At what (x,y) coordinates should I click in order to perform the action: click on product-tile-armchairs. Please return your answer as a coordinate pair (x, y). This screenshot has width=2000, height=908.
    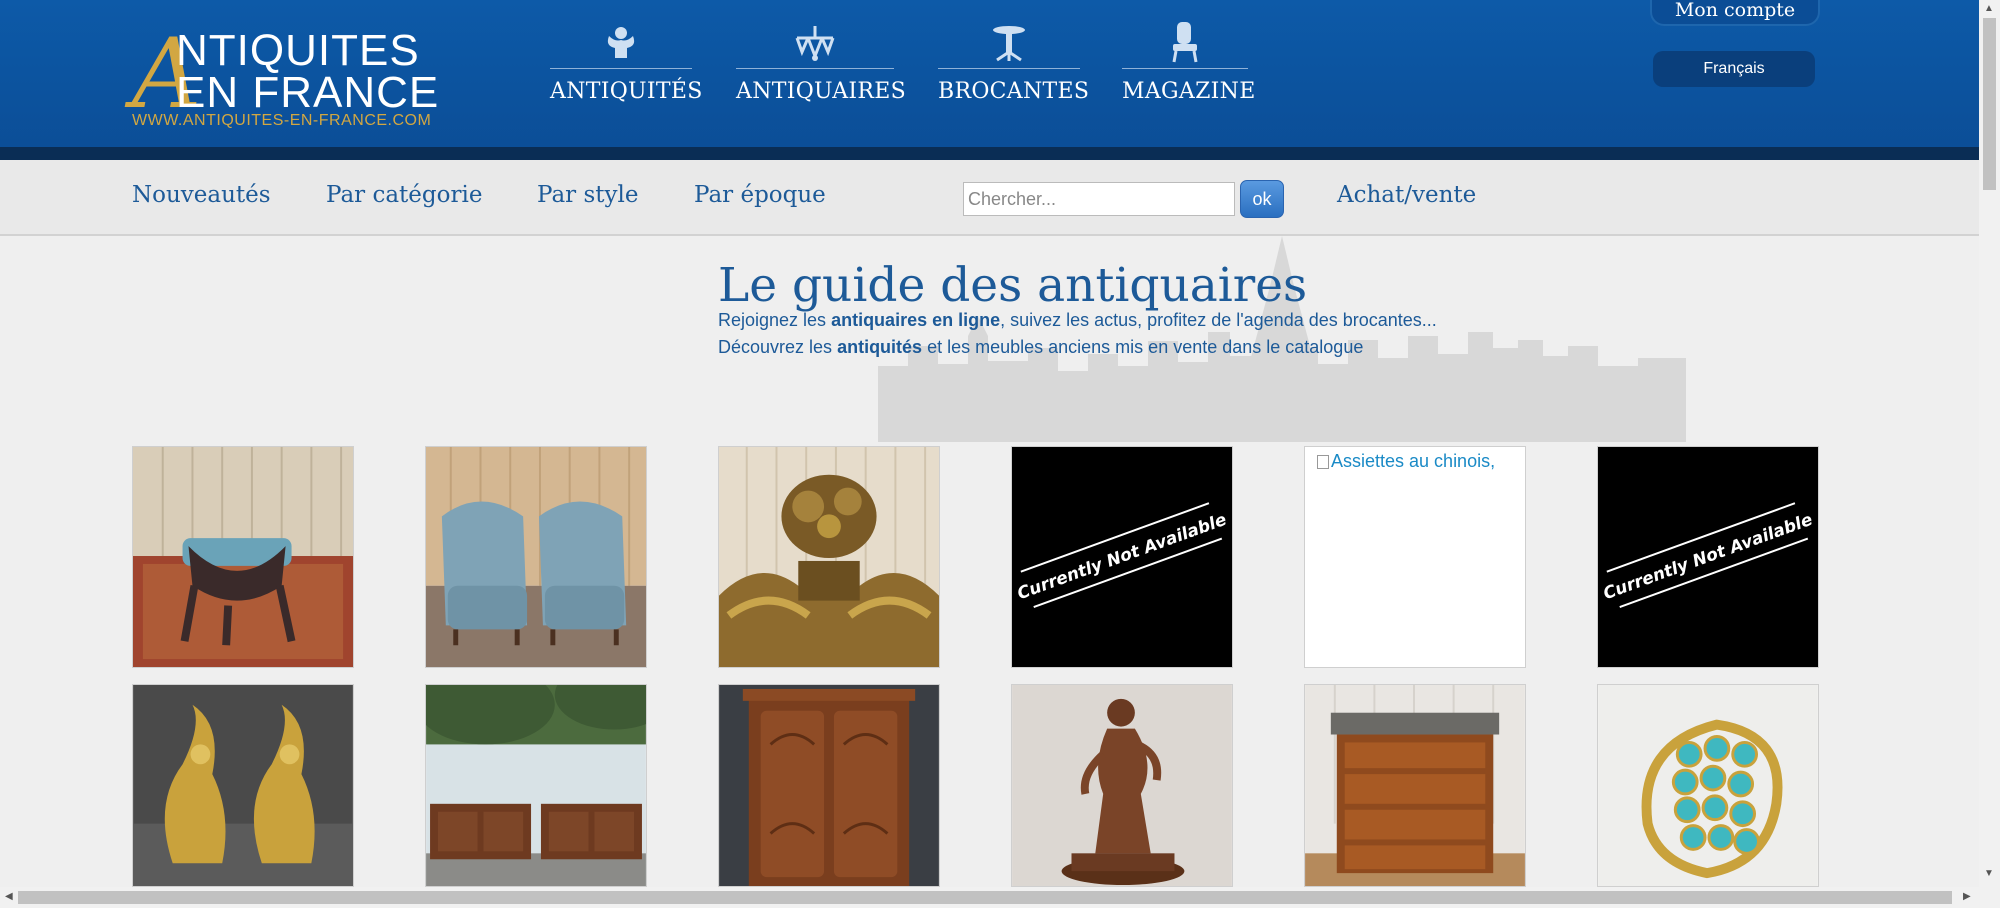
    Looking at the image, I should click on (536, 557).